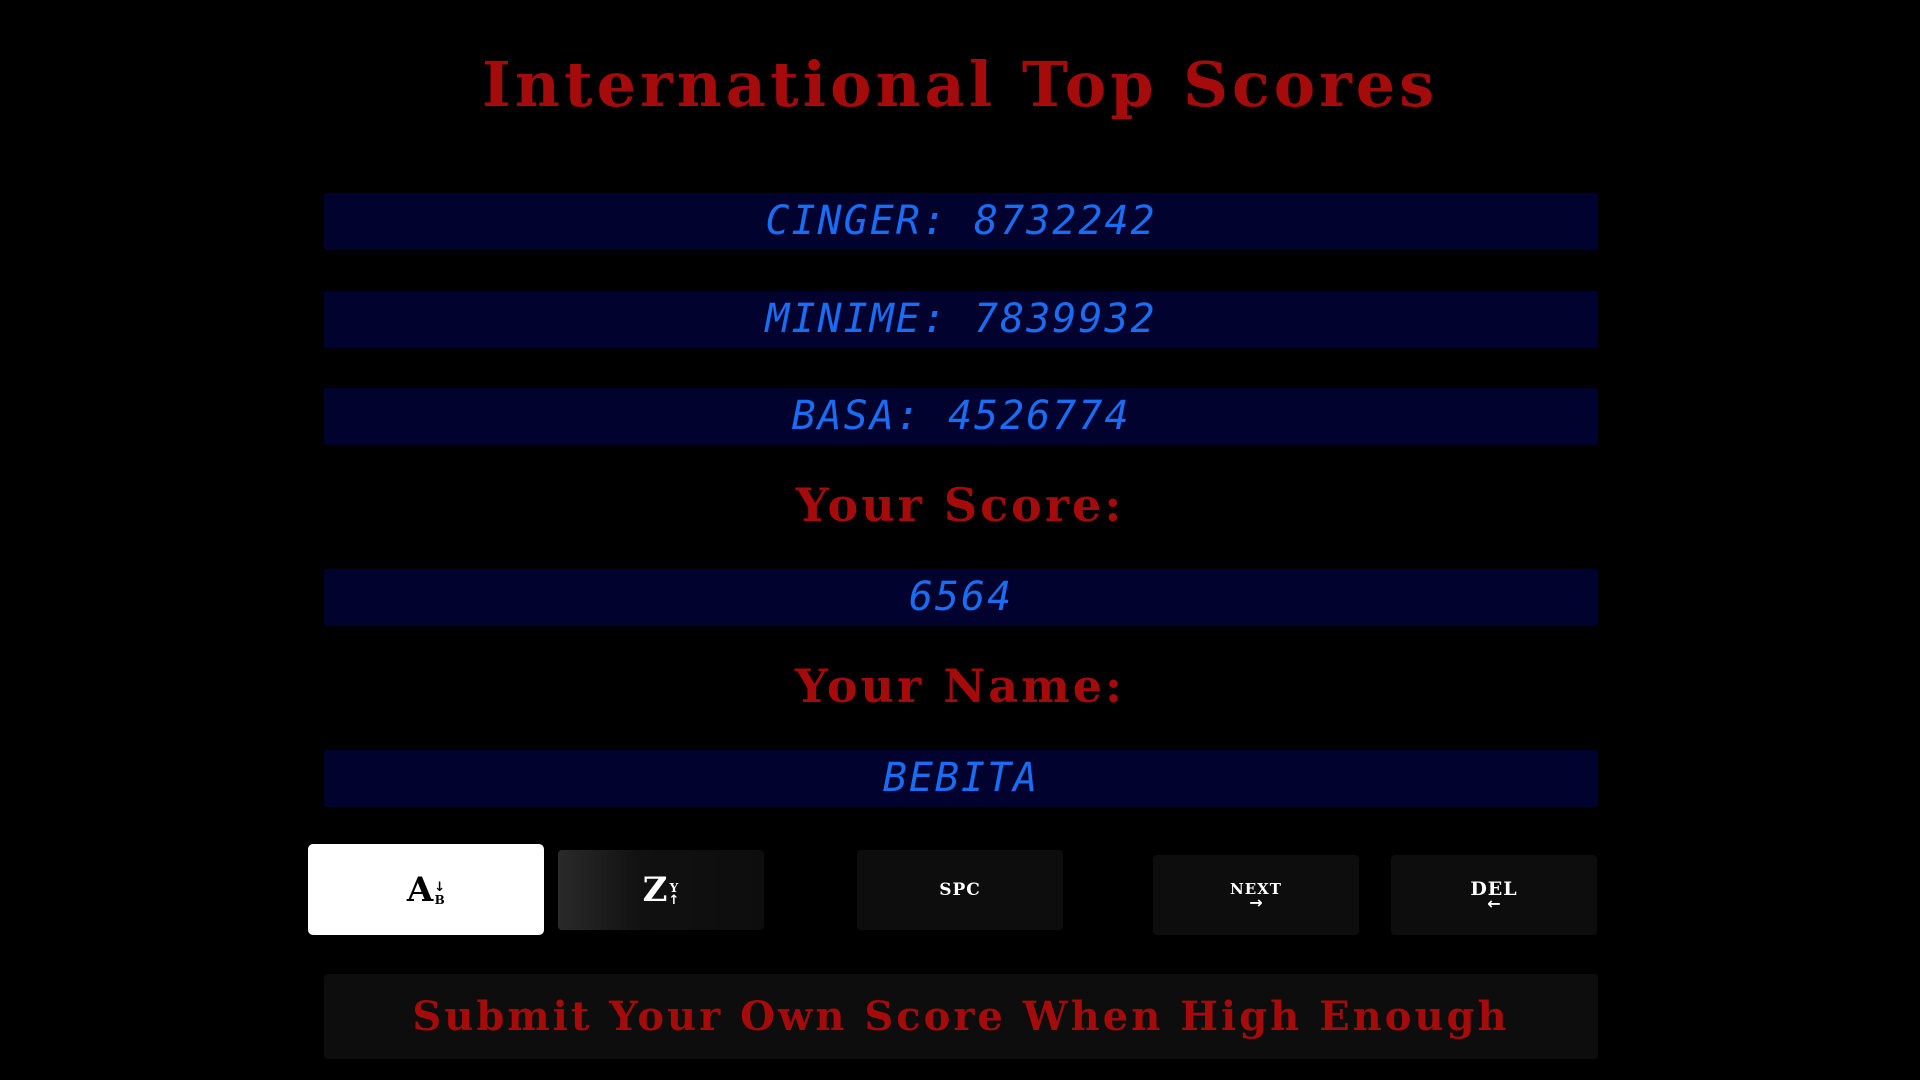 The height and width of the screenshot is (1080, 1920). I want to click on space-button: SPC, so click(960, 890).